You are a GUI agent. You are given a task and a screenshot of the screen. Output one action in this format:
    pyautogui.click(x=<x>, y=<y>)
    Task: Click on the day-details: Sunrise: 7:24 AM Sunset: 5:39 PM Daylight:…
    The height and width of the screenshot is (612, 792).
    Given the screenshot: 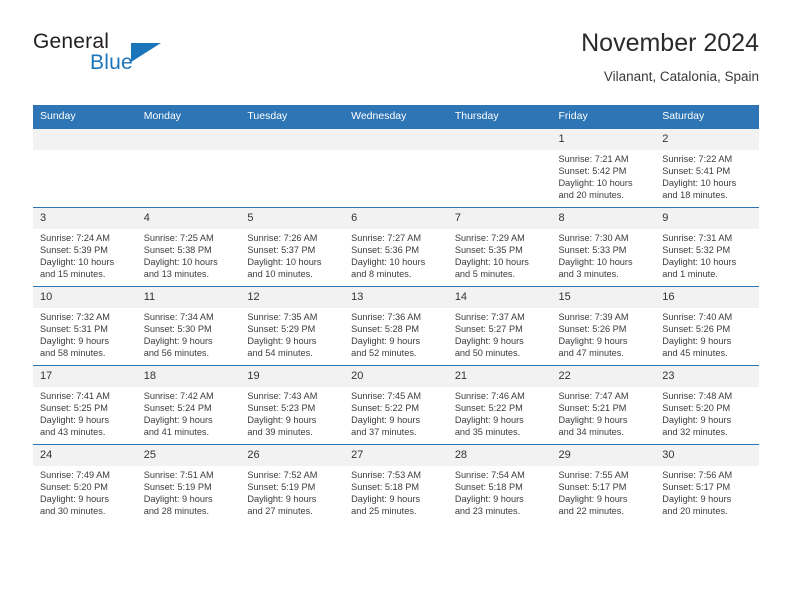 What is the action you would take?
    pyautogui.click(x=85, y=255)
    